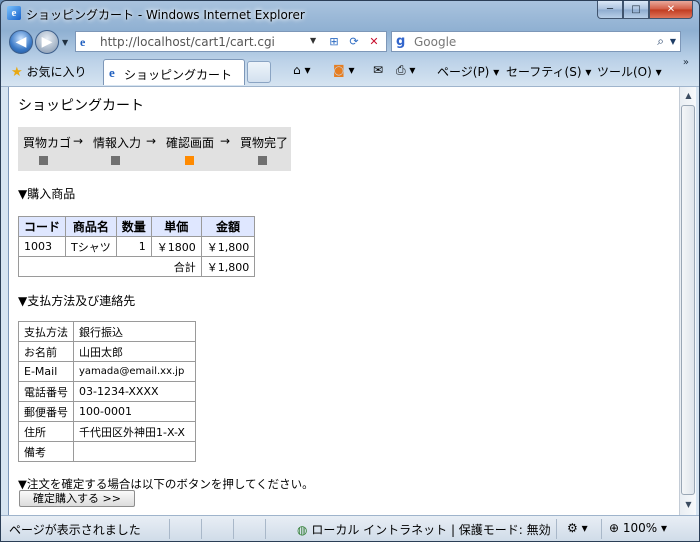 This screenshot has height=542, width=700. What do you see at coordinates (577, 528) in the screenshot?
I see `protected-mode-button: ⚙ ▾` at bounding box center [577, 528].